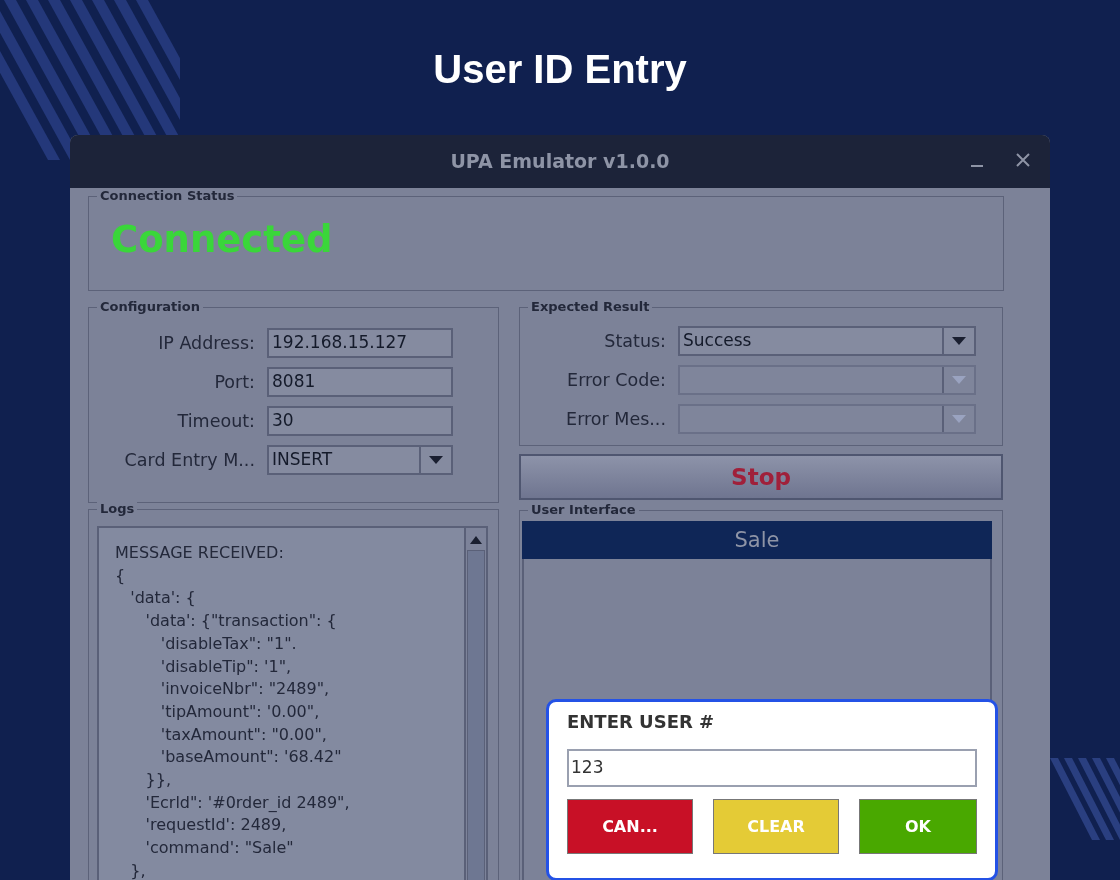 This screenshot has width=1120, height=880. I want to click on field-label: Timeout:, so click(216, 421).